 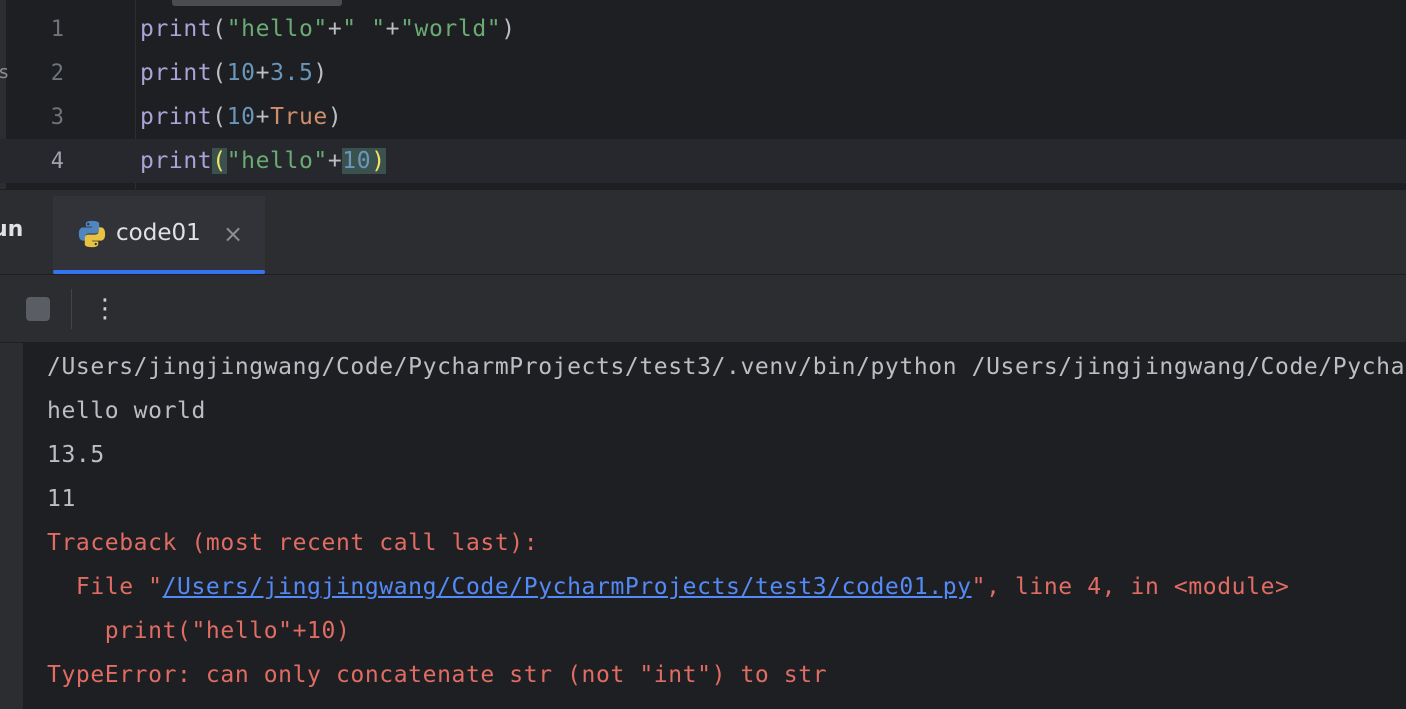 I want to click on code-token: " ", so click(x=364, y=29).